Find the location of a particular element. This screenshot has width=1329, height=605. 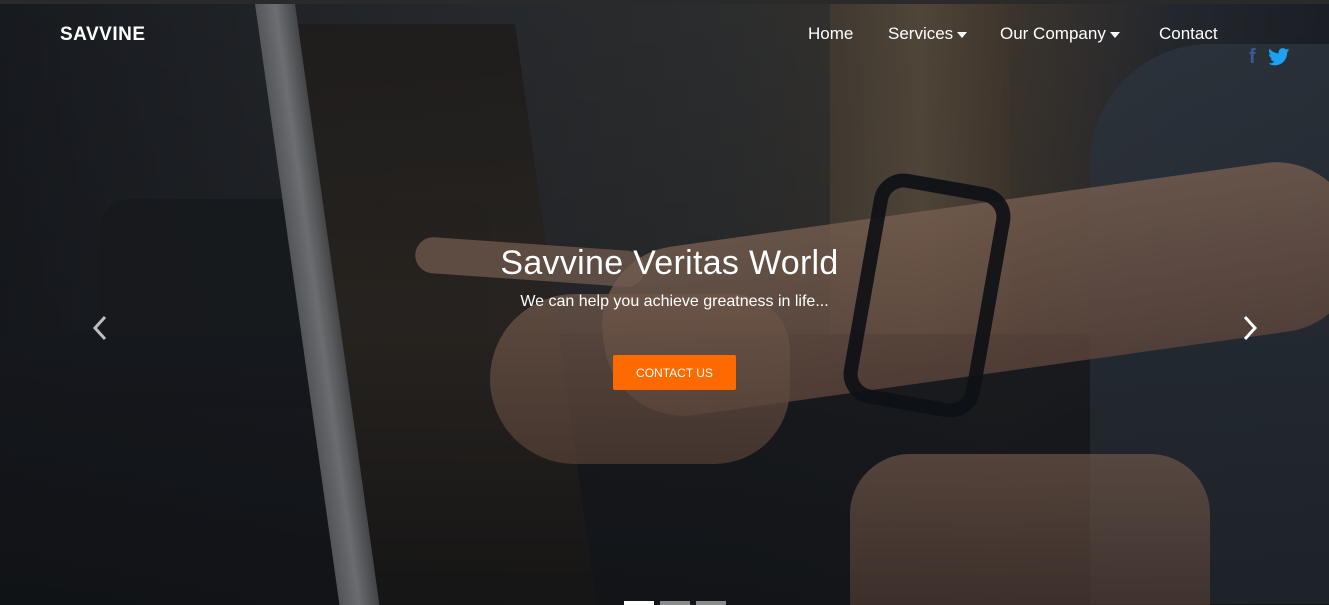

main-nav: Home Services Our Company Contact f is located at coordinates (664, 46).